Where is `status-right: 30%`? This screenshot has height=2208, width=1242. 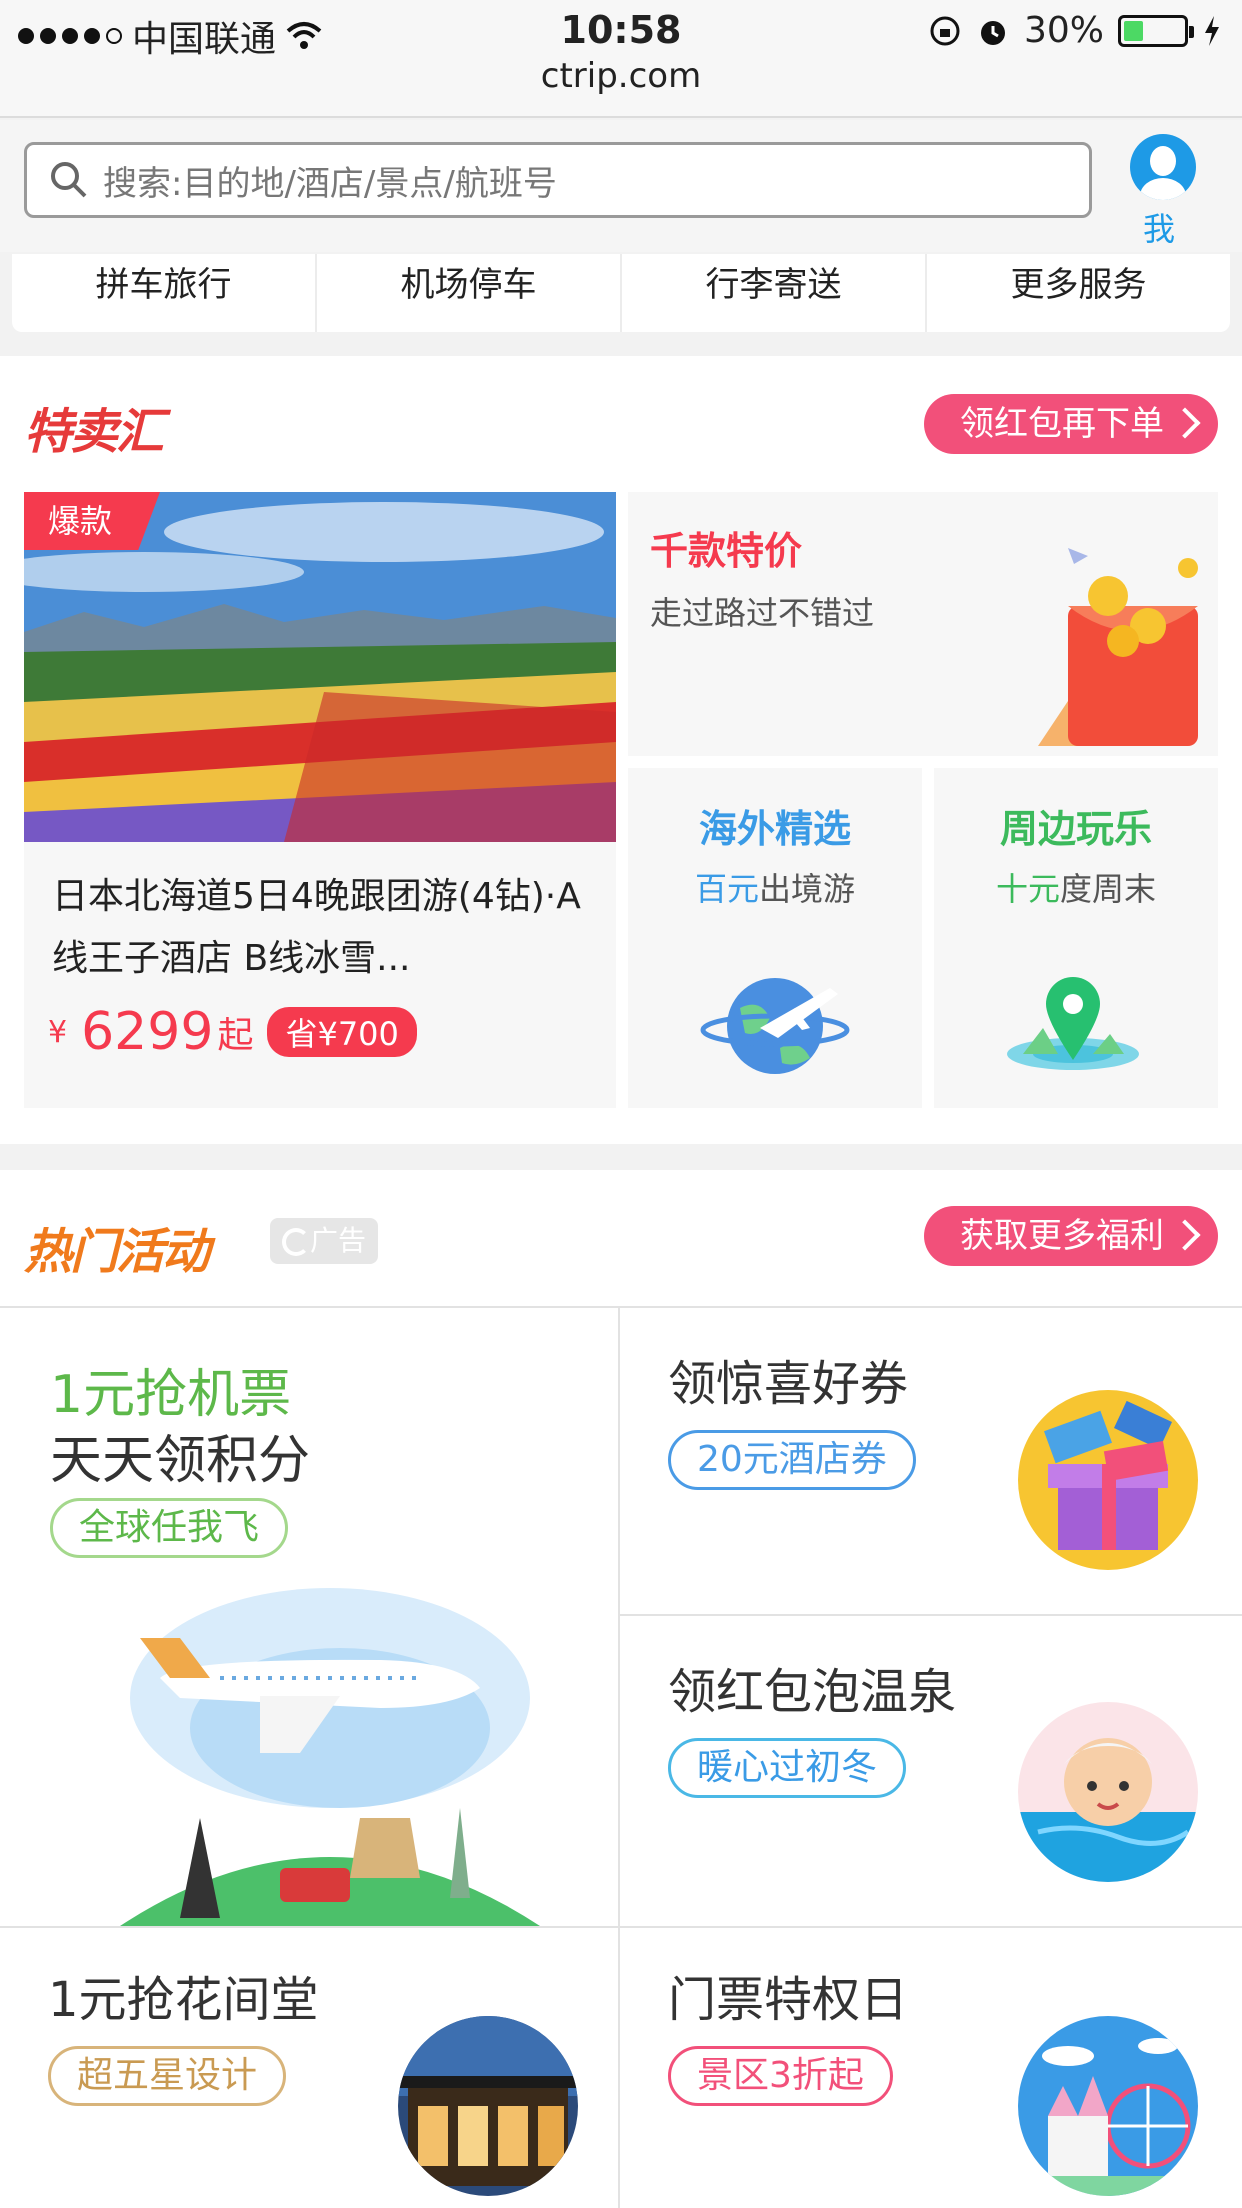
status-right: 30% is located at coordinates (1075, 30).